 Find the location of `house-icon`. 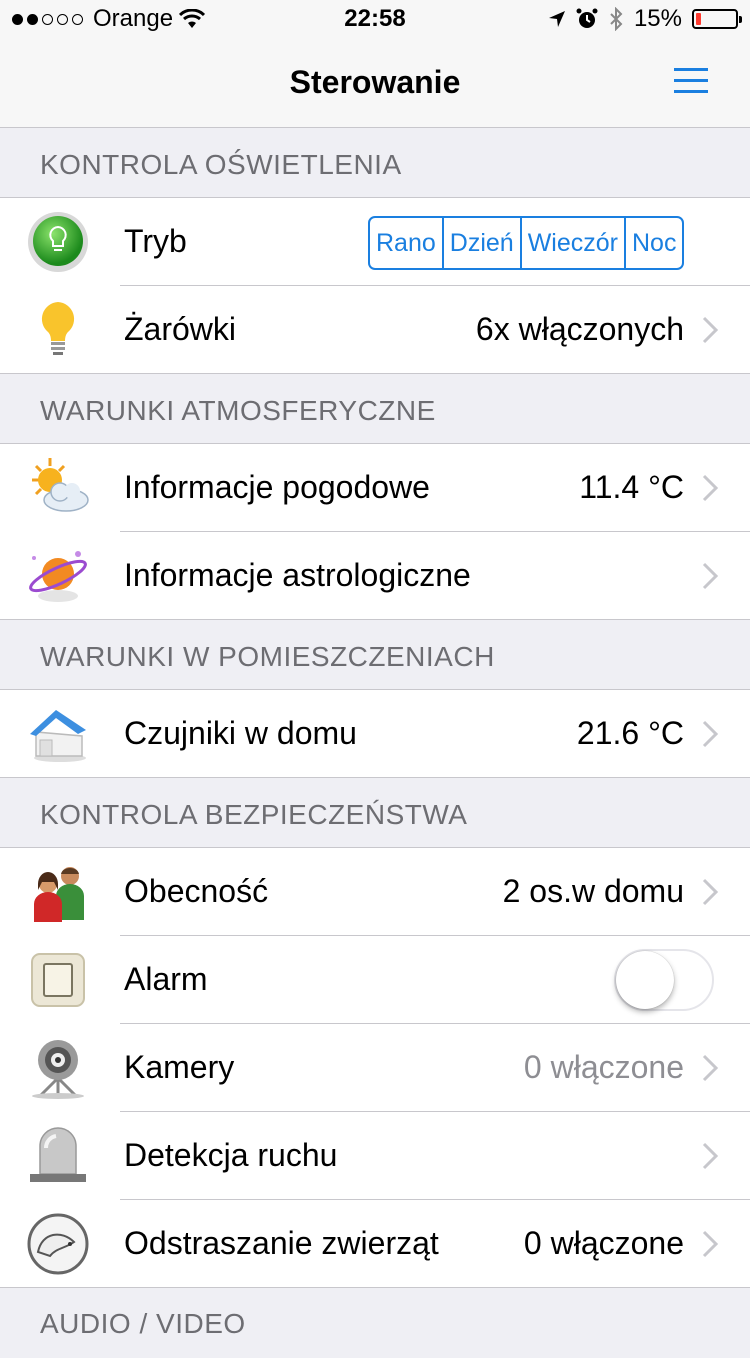

house-icon is located at coordinates (58, 736).